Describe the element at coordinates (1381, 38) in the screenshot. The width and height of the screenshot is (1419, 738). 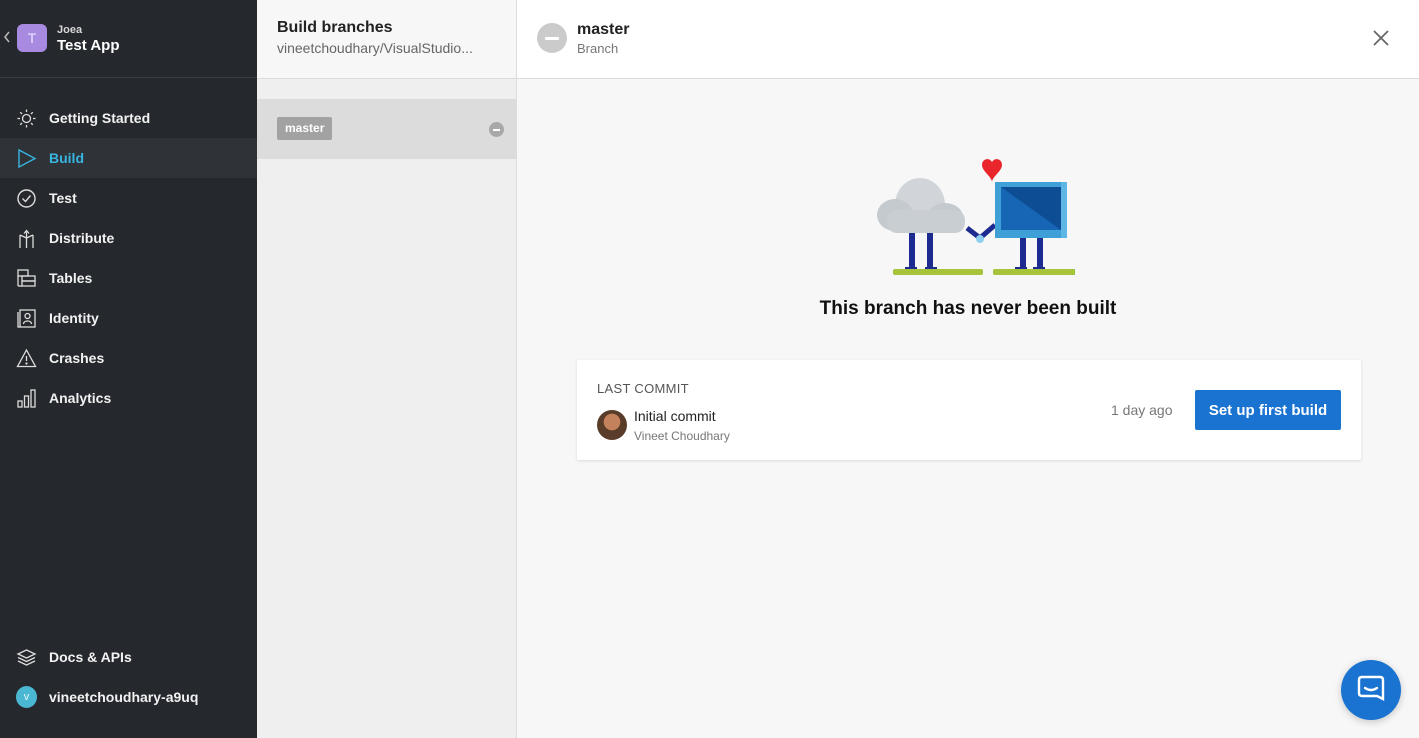
I see `close-icon` at that location.